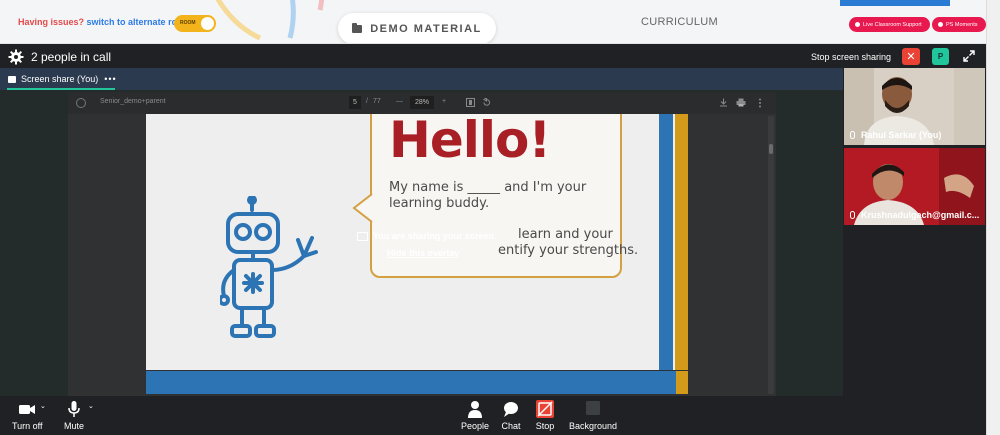 The height and width of the screenshot is (435, 1000). Describe the element at coordinates (110, 79) in the screenshot. I see `more-options-icon: •••` at that location.